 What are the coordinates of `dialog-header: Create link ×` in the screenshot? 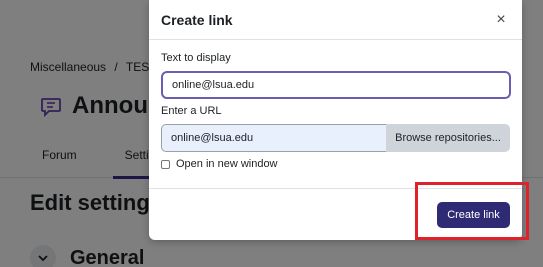 It's located at (335, 20).